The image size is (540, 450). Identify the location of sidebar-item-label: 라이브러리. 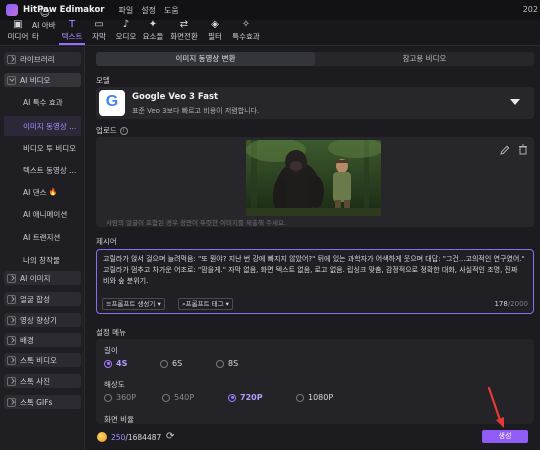
(37, 59).